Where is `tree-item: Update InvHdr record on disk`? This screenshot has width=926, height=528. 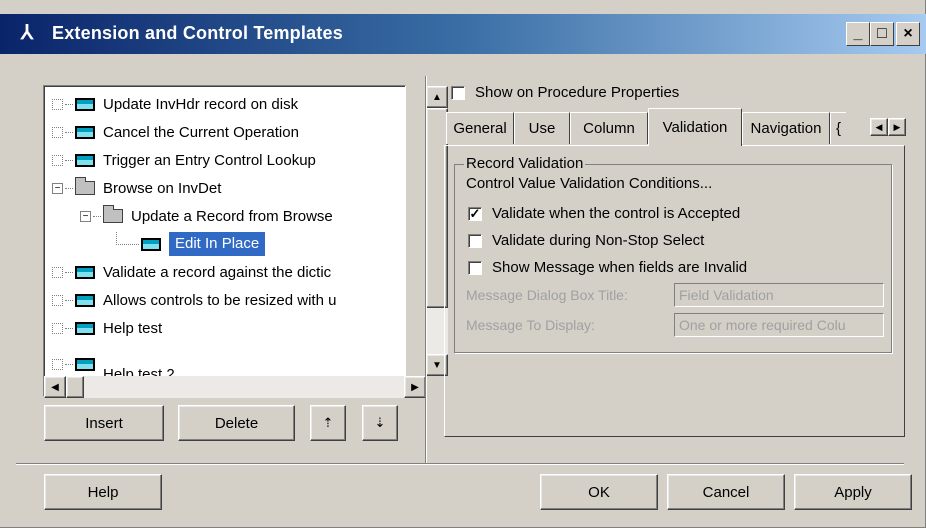
tree-item: Update InvHdr record on disk is located at coordinates (175, 104).